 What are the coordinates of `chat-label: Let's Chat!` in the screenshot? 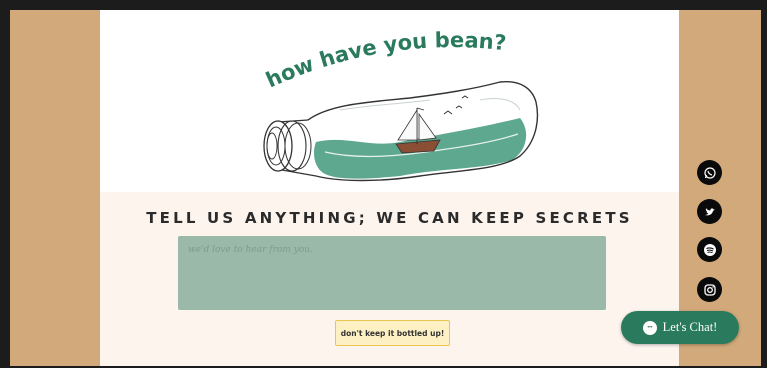 It's located at (690, 327).